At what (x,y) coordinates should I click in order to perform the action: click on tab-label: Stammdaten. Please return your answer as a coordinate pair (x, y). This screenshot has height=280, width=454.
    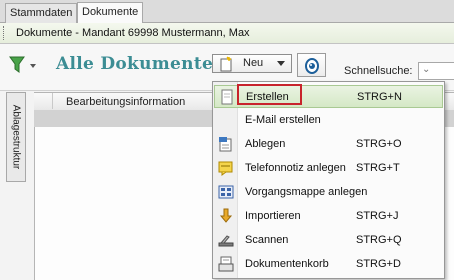
    Looking at the image, I should click on (41, 13).